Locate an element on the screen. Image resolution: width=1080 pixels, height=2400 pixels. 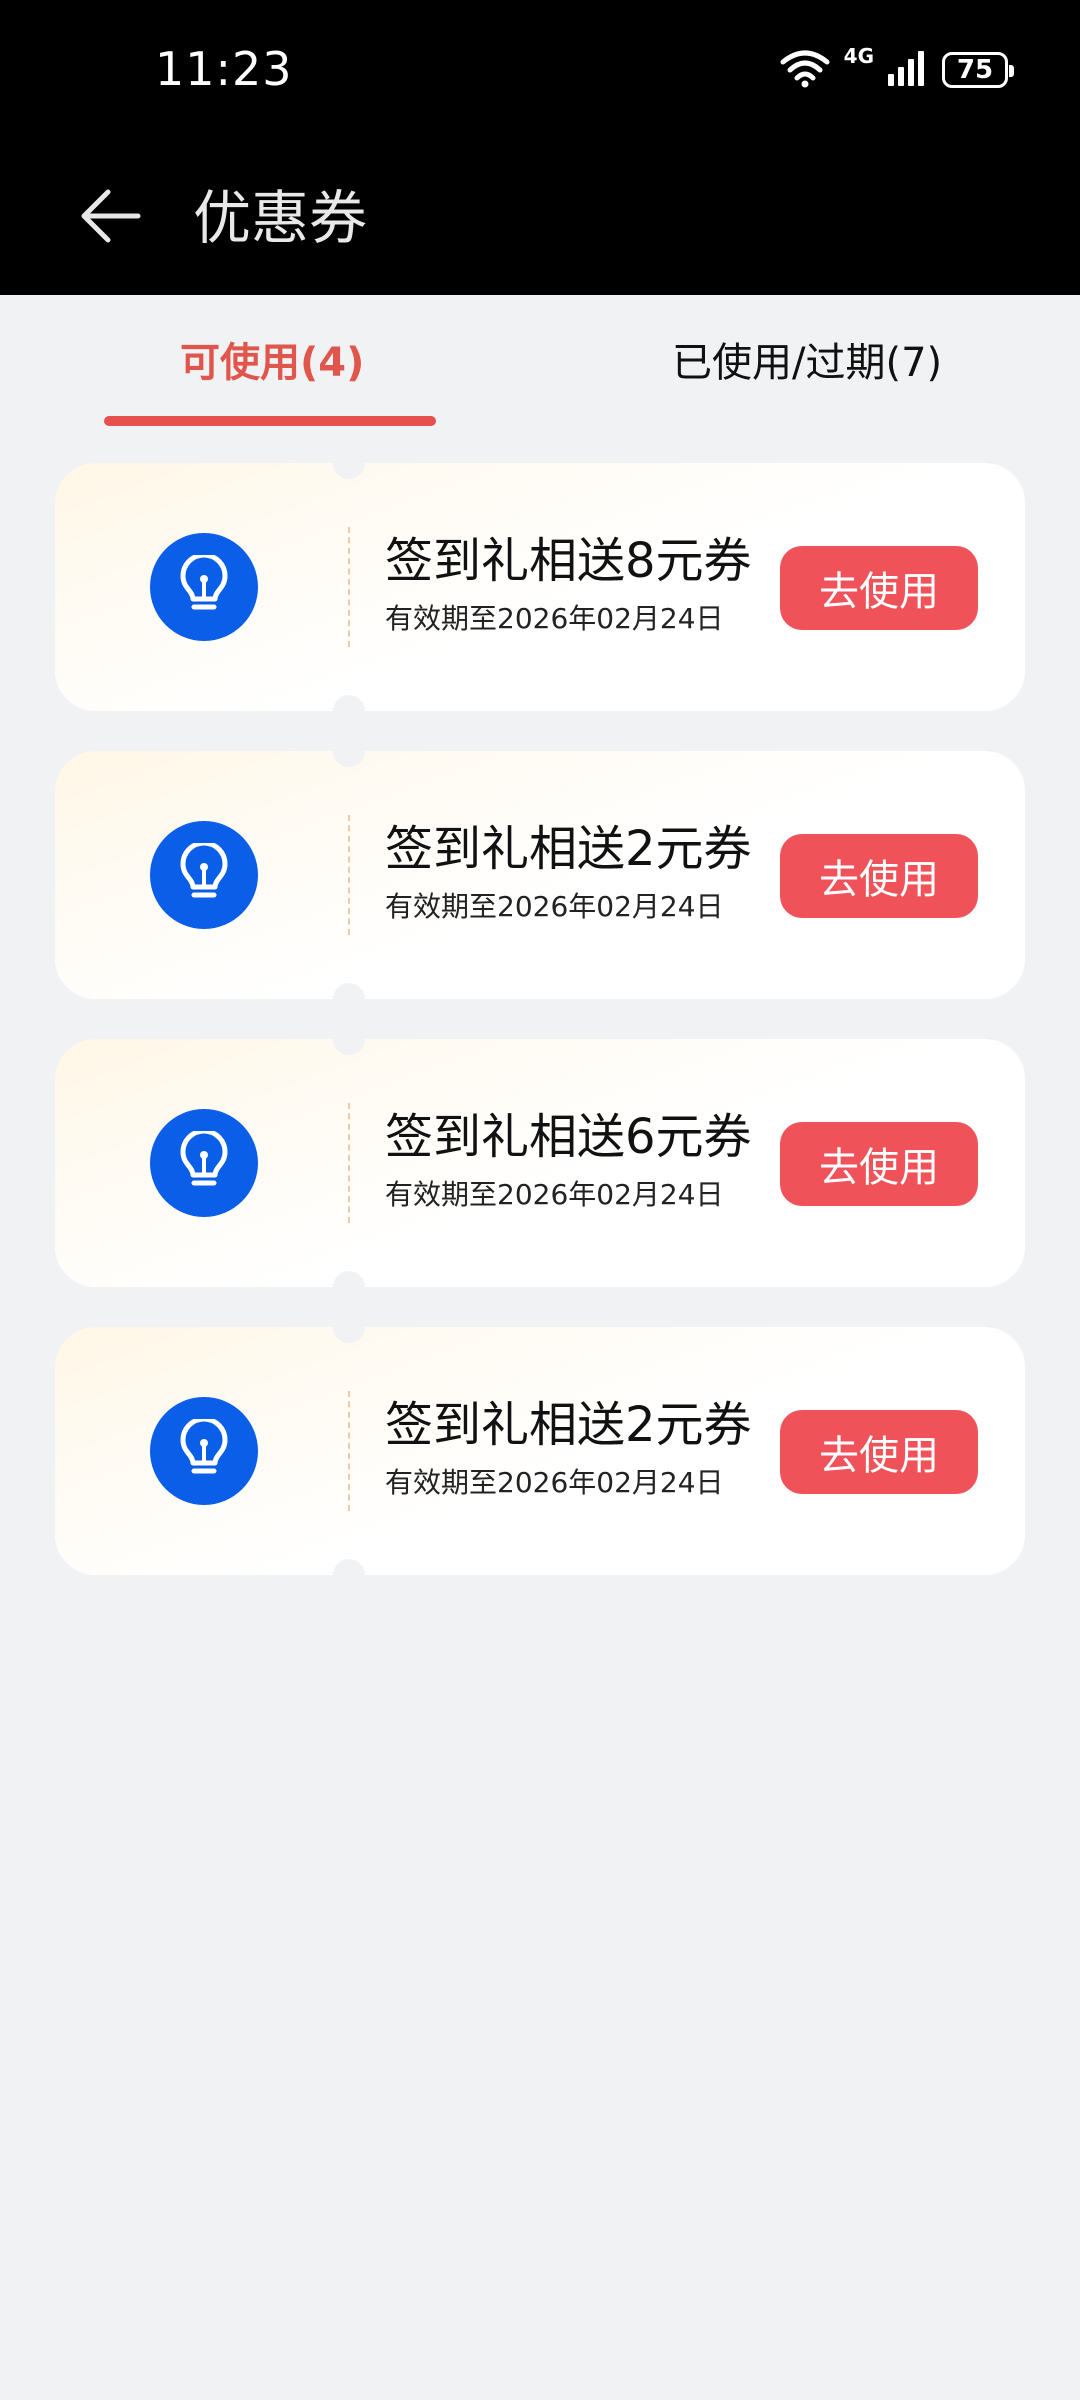
back-button is located at coordinates (110, 218).